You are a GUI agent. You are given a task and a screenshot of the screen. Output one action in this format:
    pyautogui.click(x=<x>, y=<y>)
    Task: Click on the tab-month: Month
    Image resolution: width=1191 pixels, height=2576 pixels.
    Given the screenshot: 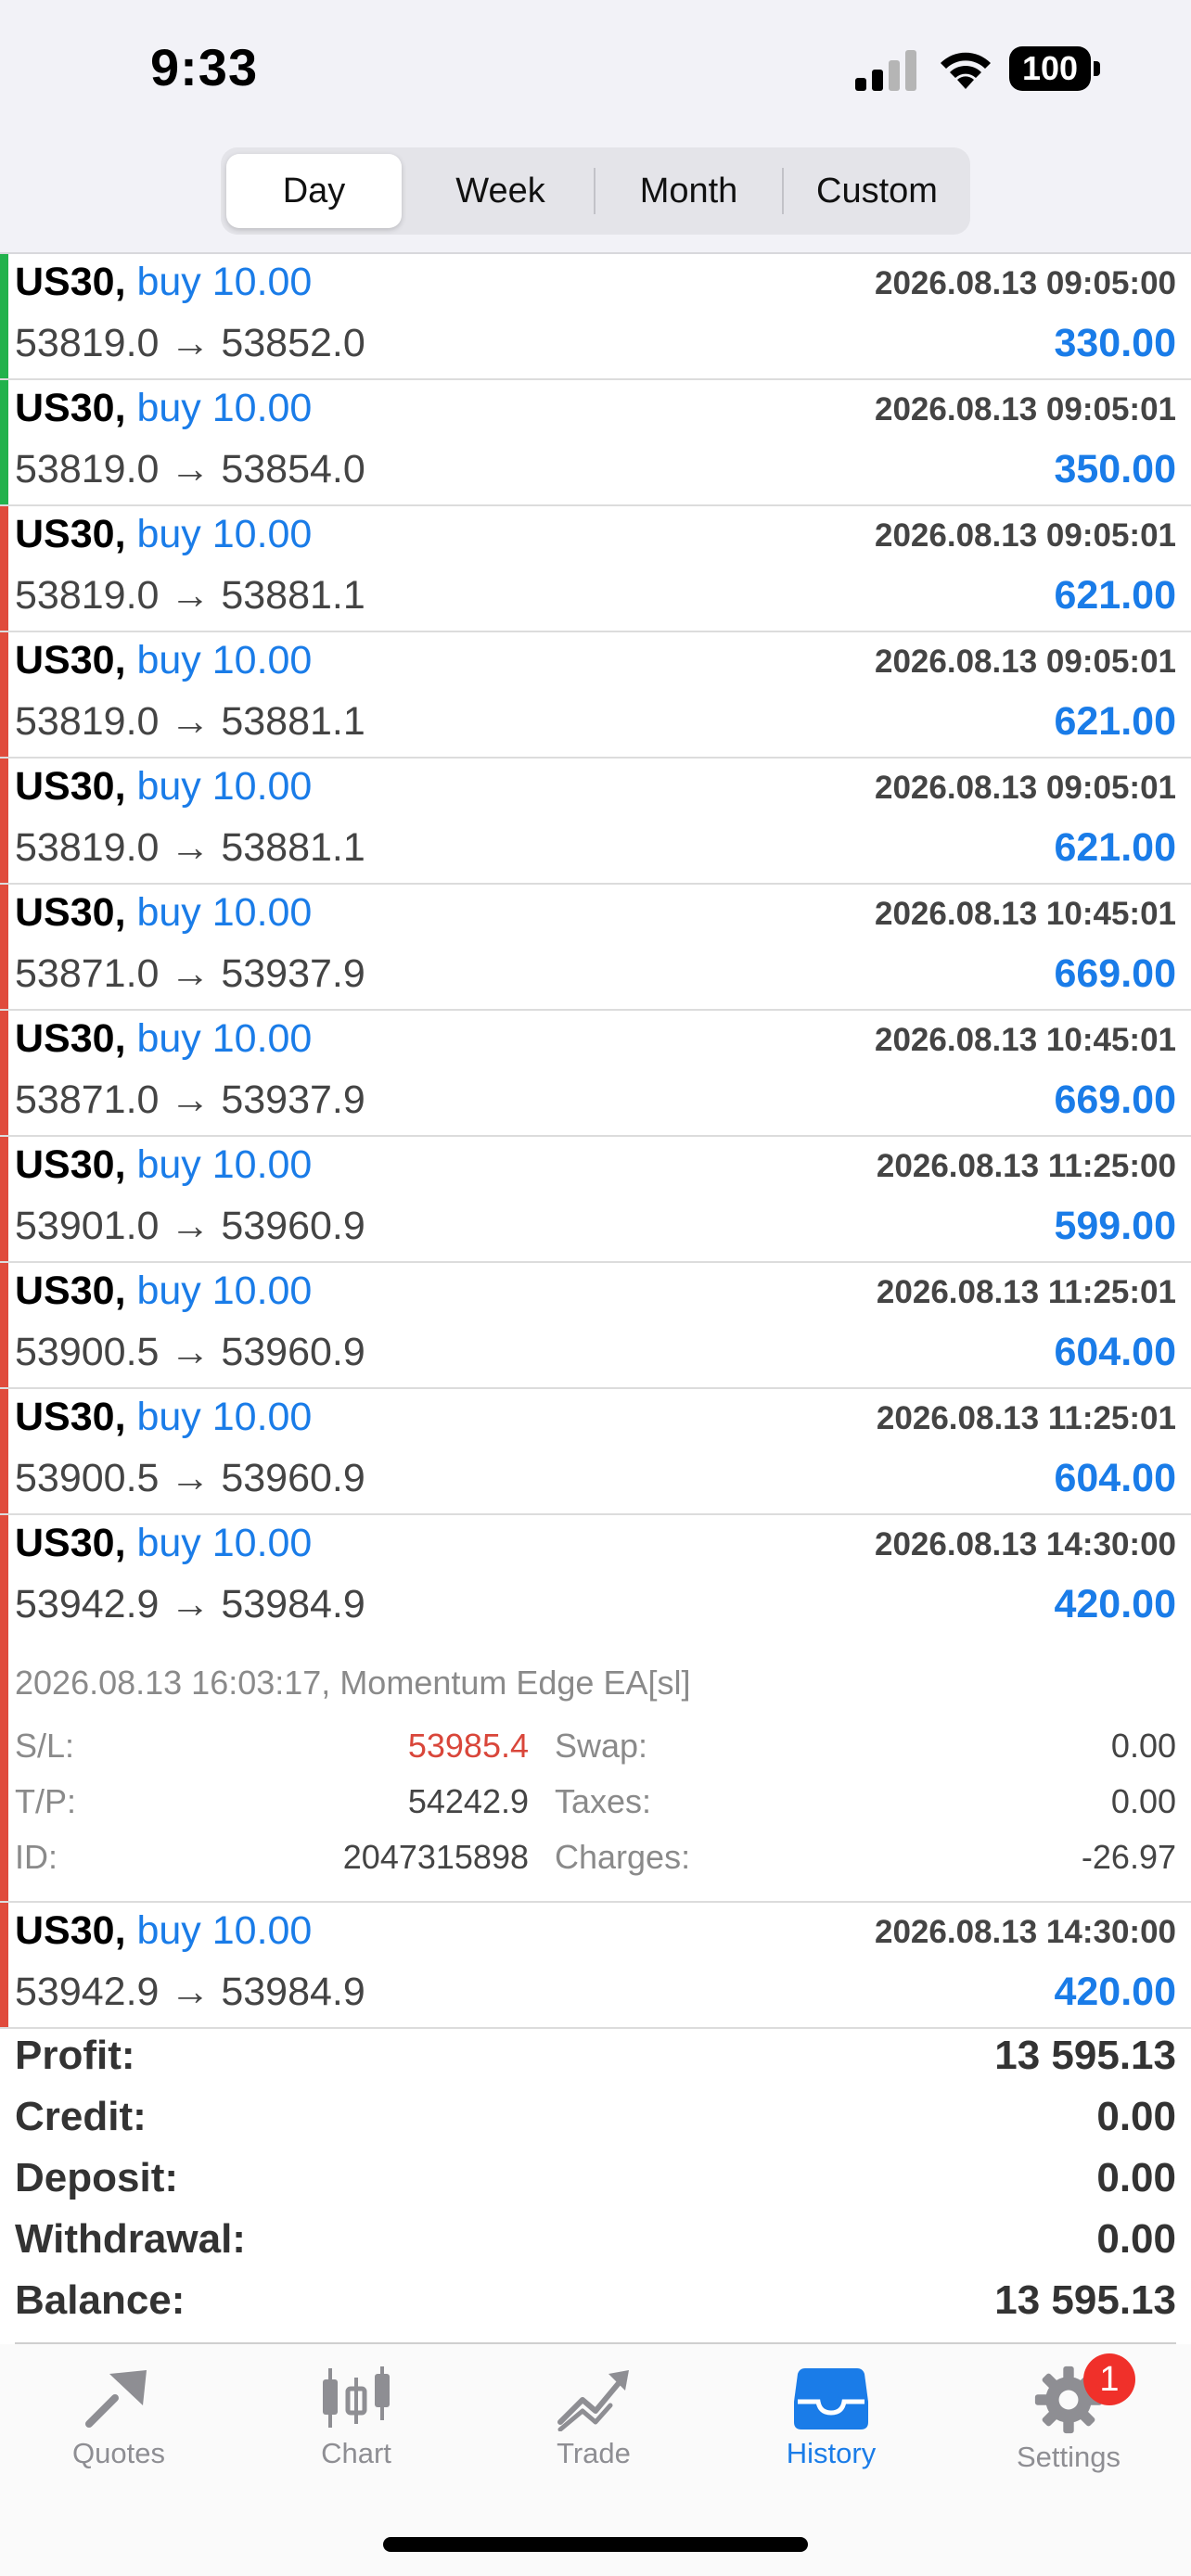 What is the action you would take?
    pyautogui.click(x=688, y=191)
    